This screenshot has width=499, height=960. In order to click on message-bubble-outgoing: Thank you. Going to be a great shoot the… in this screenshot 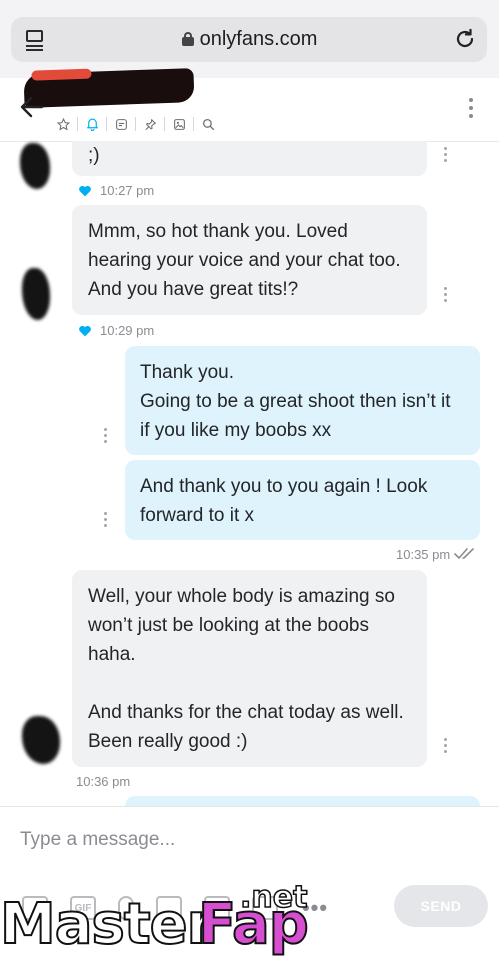, I will do `click(302, 400)`.